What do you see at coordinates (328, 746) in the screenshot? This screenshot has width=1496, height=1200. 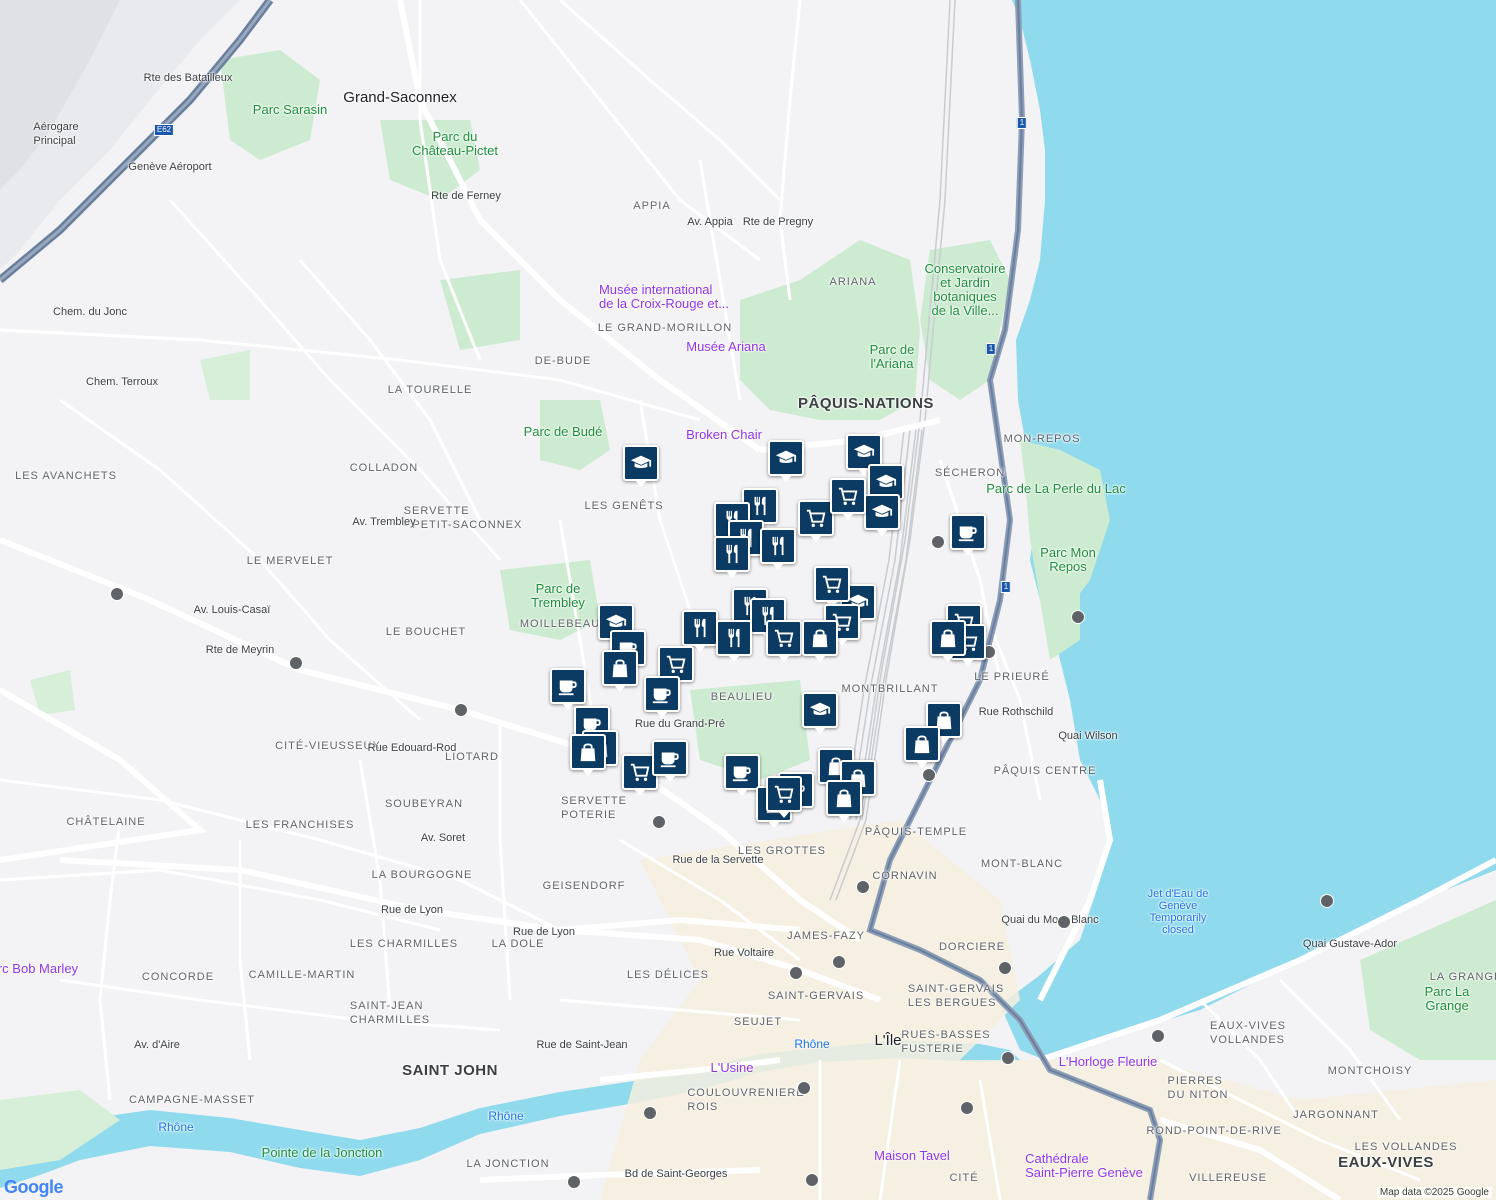 I see `map-label-district: CITÉ-VIEUSSEUX` at bounding box center [328, 746].